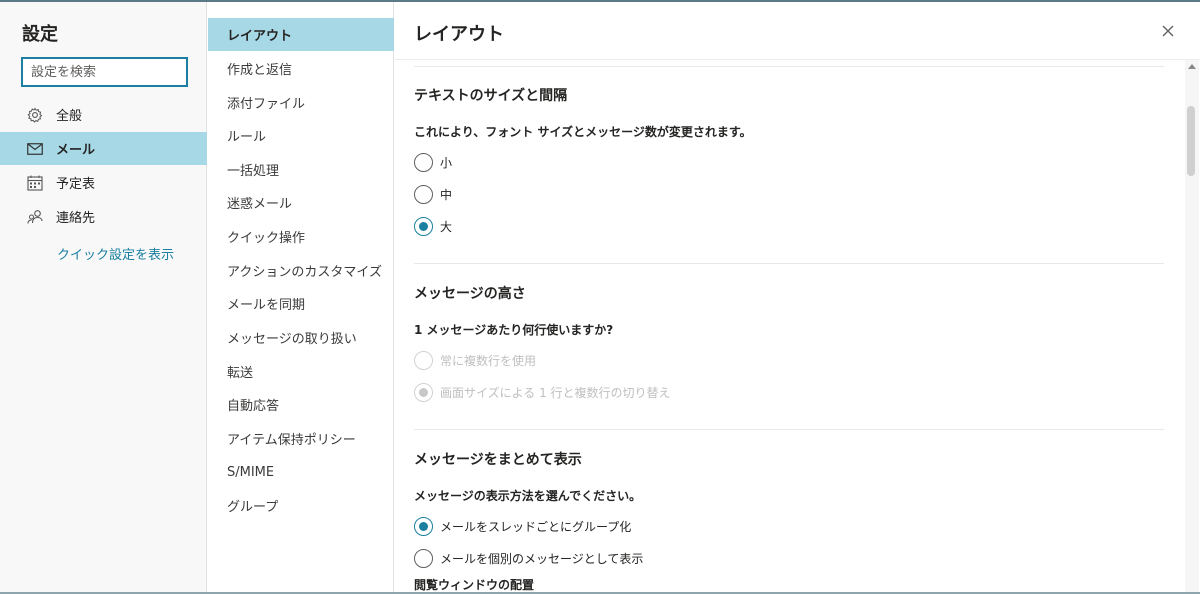 The height and width of the screenshot is (594, 1200). What do you see at coordinates (528, 496) in the screenshot?
I see `grouping-description: メッセージの表示方法を選んでください。` at bounding box center [528, 496].